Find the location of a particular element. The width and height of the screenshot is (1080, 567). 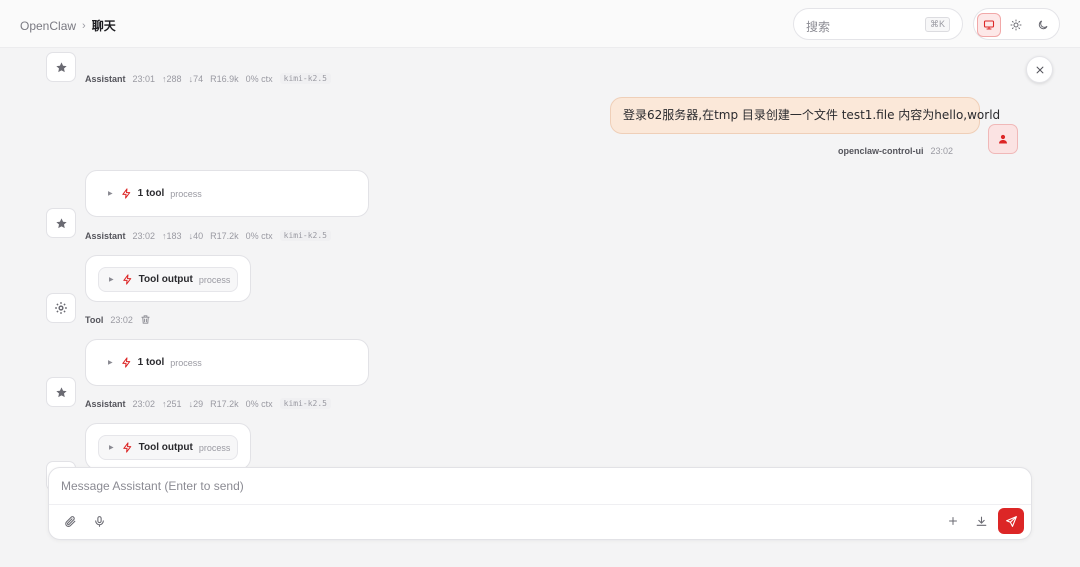

message-composer is located at coordinates (540, 503).